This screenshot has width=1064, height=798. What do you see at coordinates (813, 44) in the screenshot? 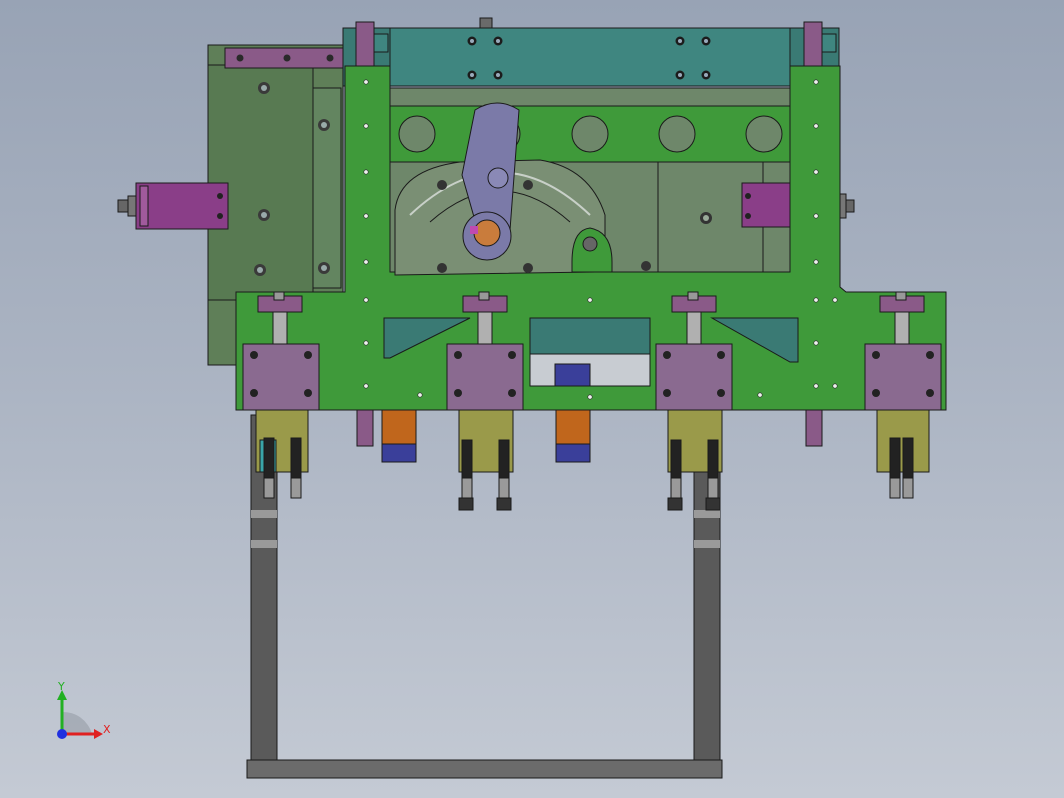
I see `guide-post-right` at bounding box center [813, 44].